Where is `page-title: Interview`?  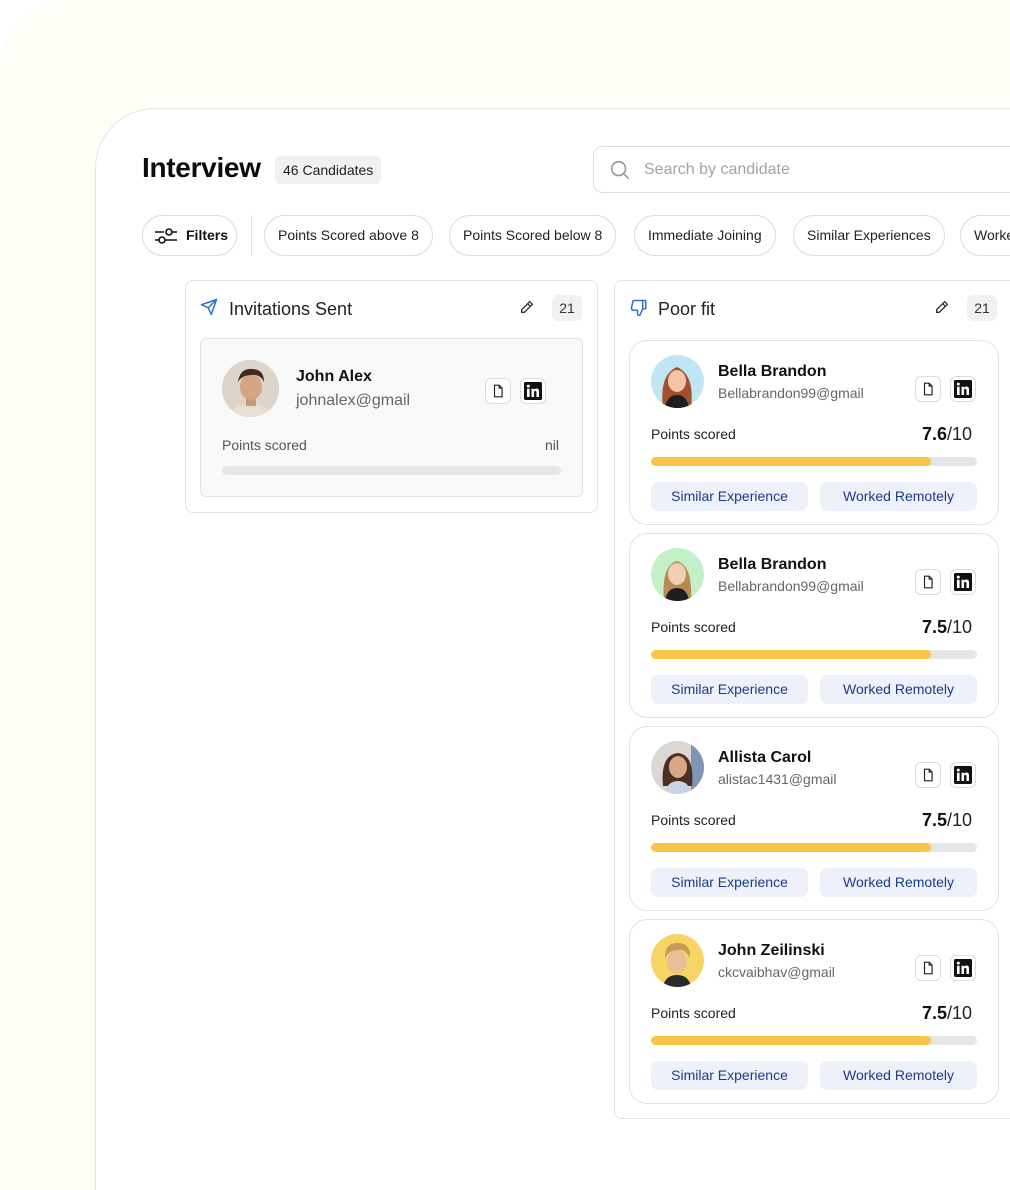 page-title: Interview is located at coordinates (201, 167).